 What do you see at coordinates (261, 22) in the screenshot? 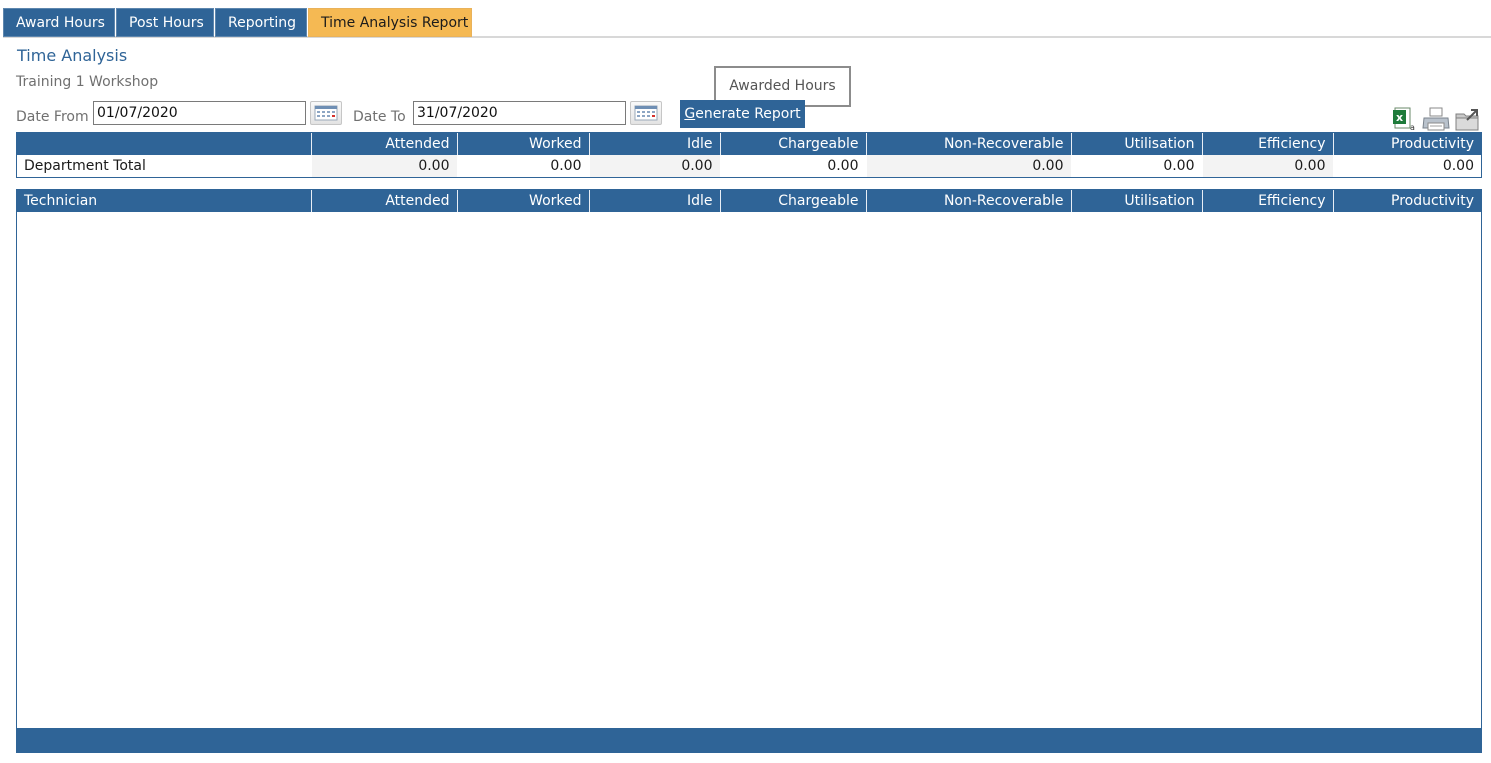
I see `tab-reporting: Reporting` at bounding box center [261, 22].